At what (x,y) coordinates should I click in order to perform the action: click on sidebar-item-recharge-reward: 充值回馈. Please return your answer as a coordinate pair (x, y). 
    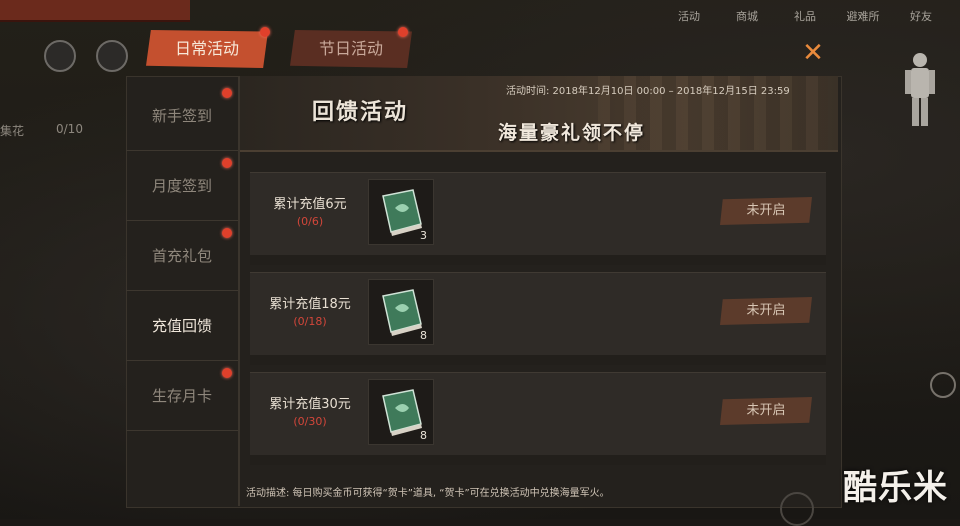
    Looking at the image, I should click on (182, 326).